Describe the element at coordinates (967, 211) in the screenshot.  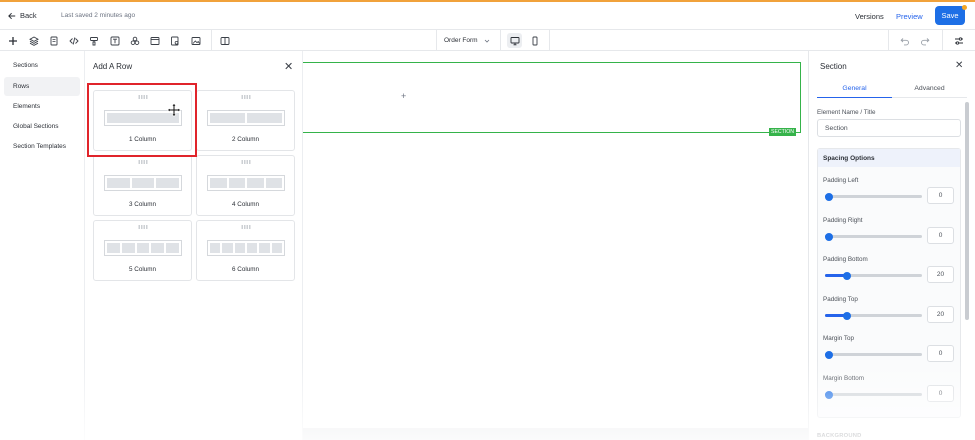
I see `settings-scrollbar` at that location.